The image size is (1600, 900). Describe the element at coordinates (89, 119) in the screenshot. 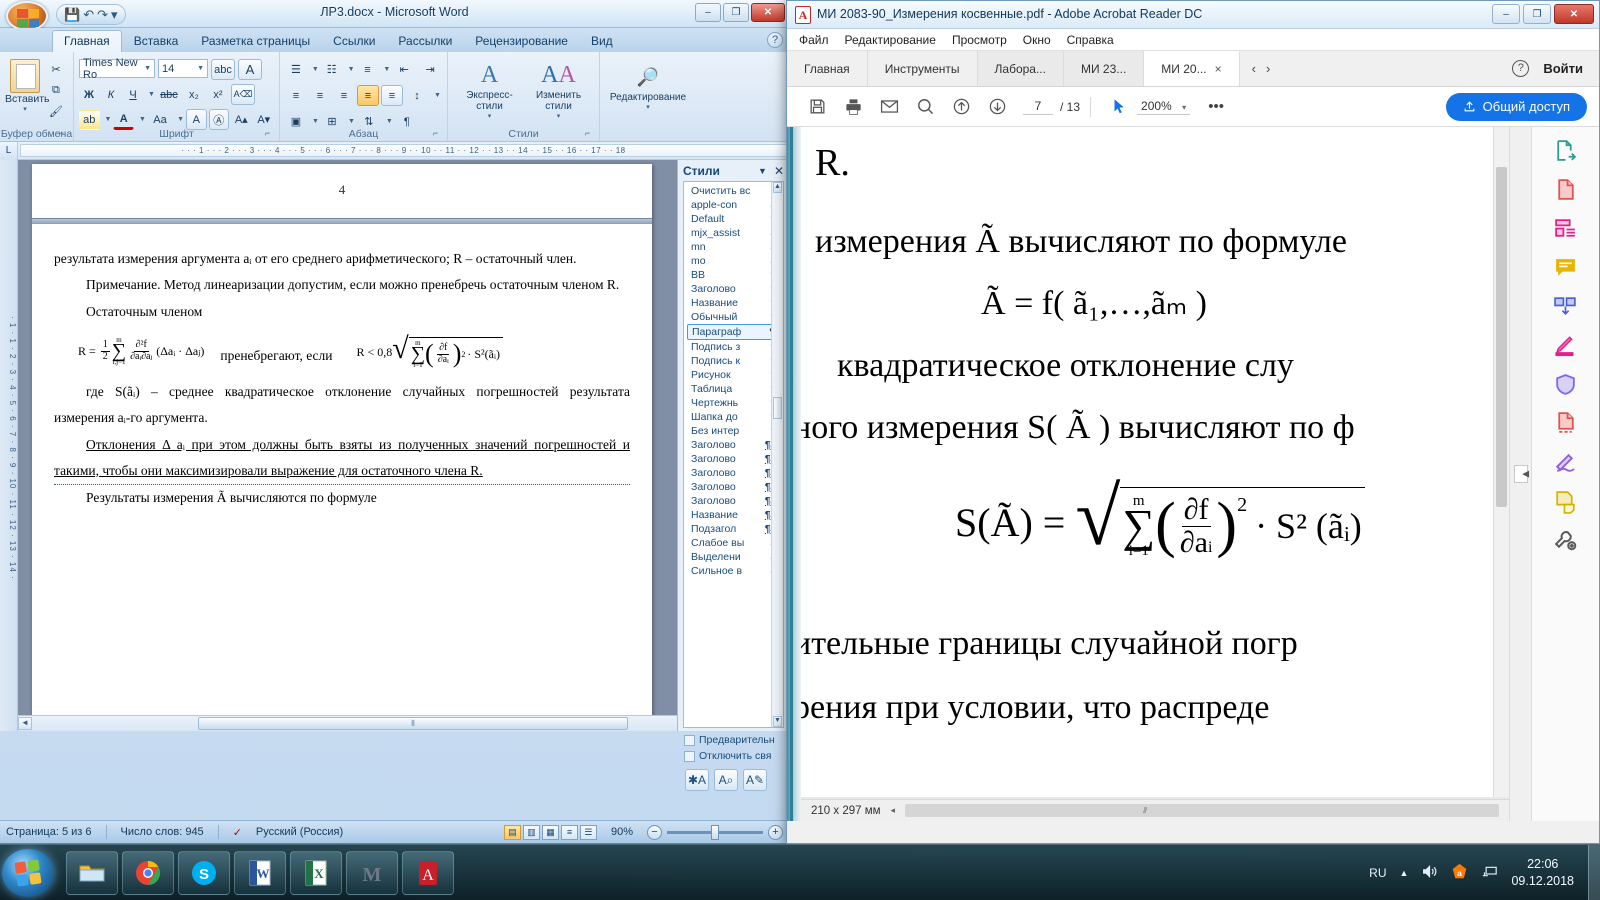

I see `text-highlight-icon: ab` at that location.